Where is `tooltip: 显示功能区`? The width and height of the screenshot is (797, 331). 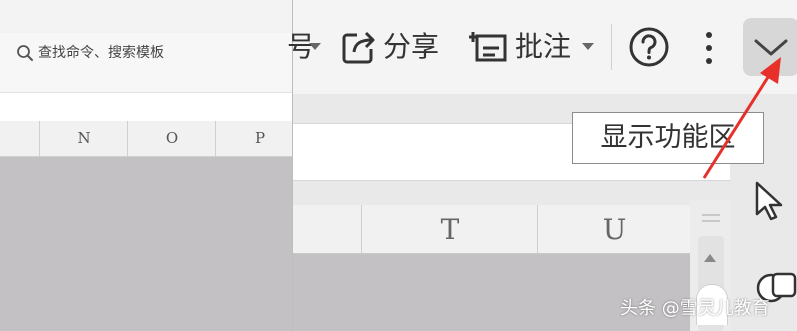
tooltip: 显示功能区 is located at coordinates (668, 138).